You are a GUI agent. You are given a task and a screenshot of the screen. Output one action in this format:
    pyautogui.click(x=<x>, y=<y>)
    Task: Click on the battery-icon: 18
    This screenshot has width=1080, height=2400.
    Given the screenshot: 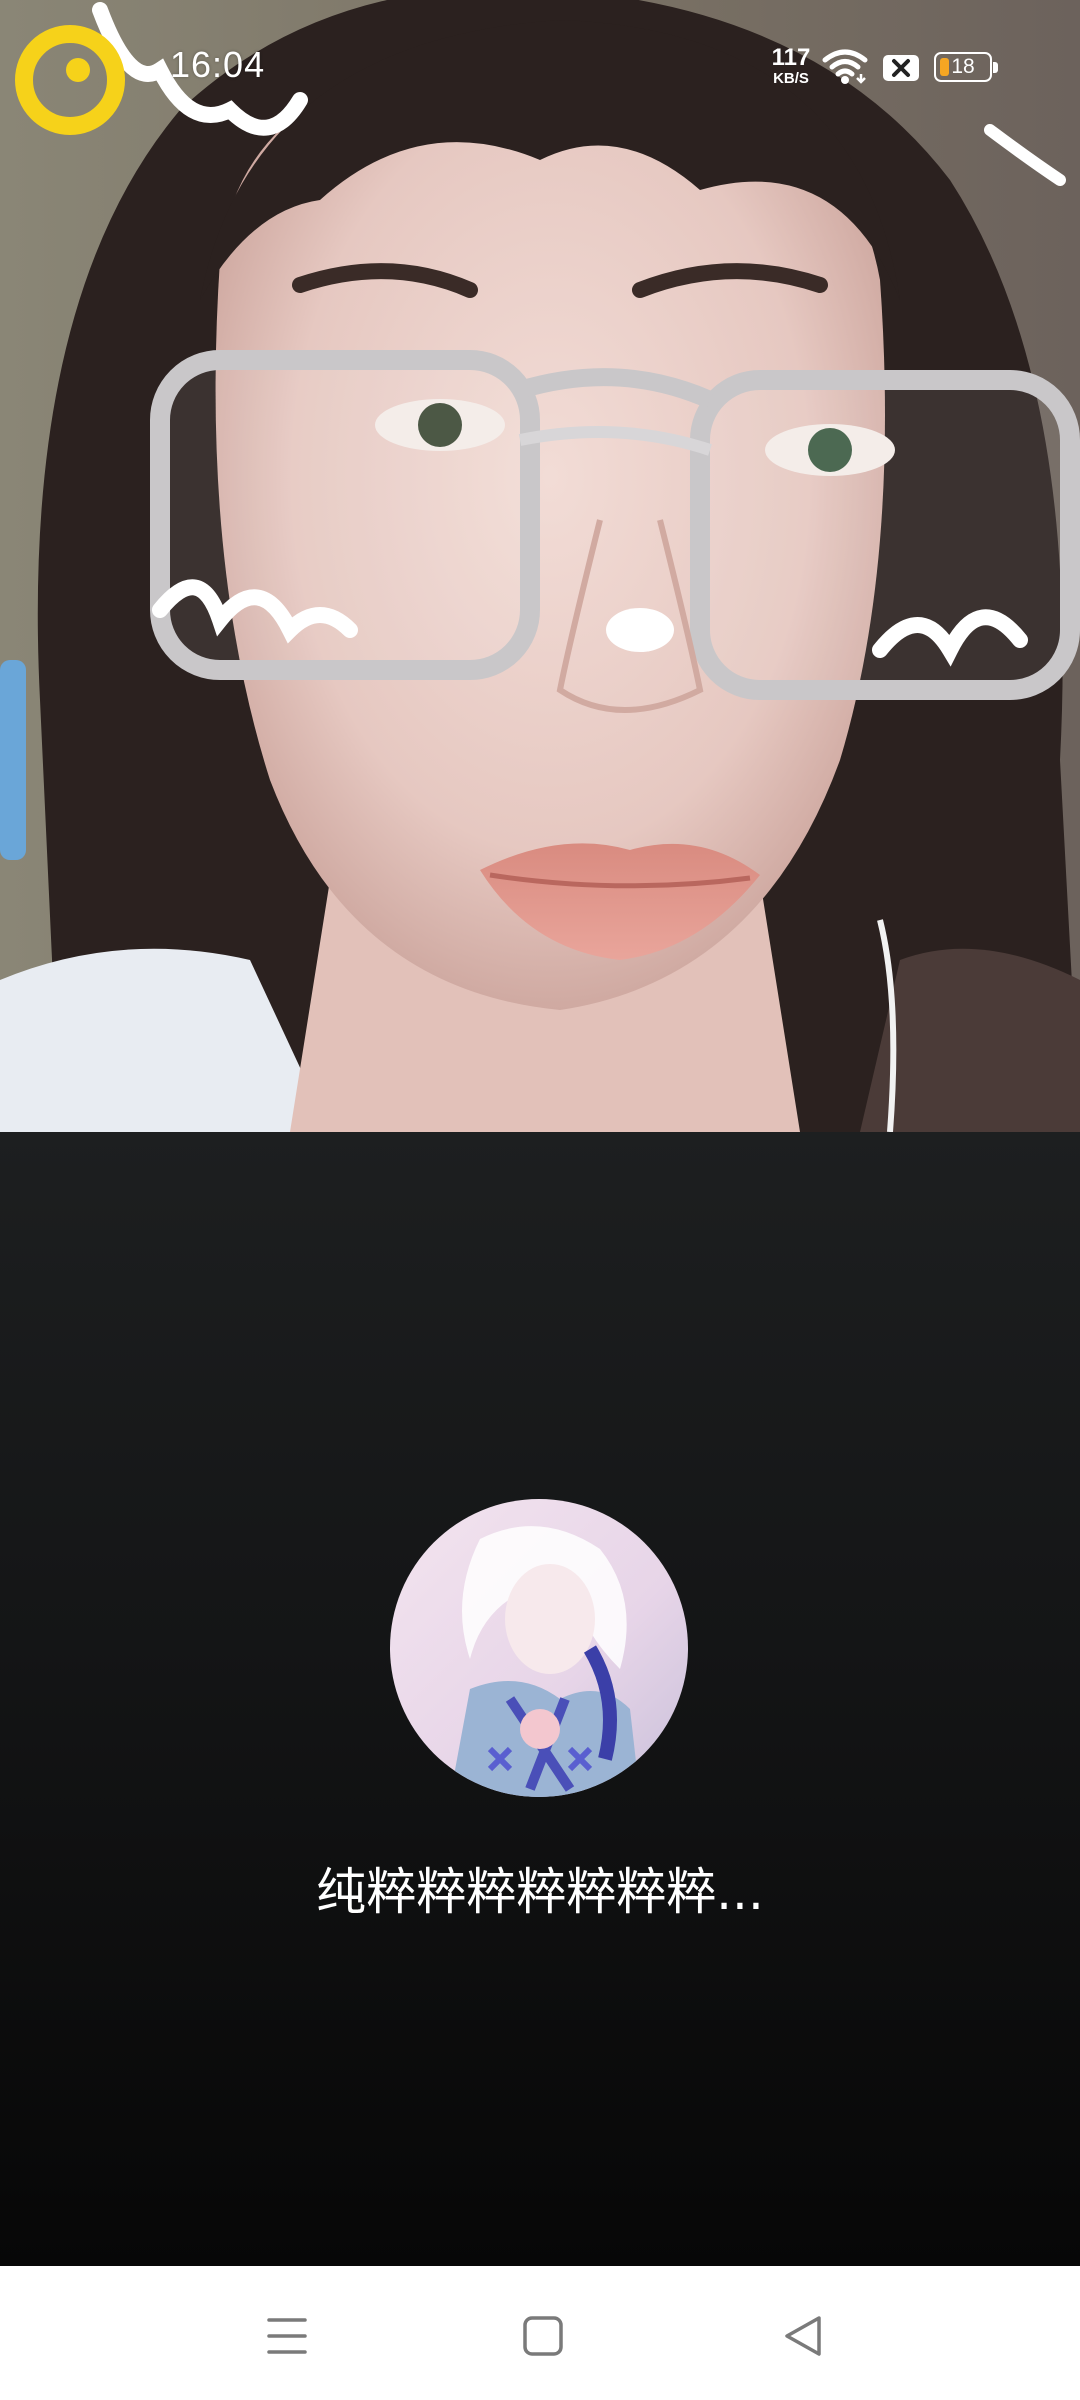 What is the action you would take?
    pyautogui.click(x=967, y=68)
    